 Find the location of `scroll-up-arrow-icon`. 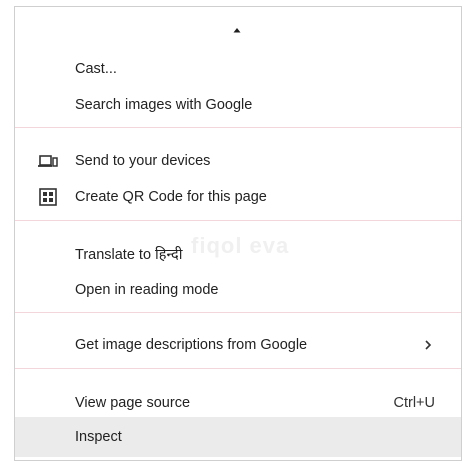

scroll-up-arrow-icon is located at coordinates (237, 30).